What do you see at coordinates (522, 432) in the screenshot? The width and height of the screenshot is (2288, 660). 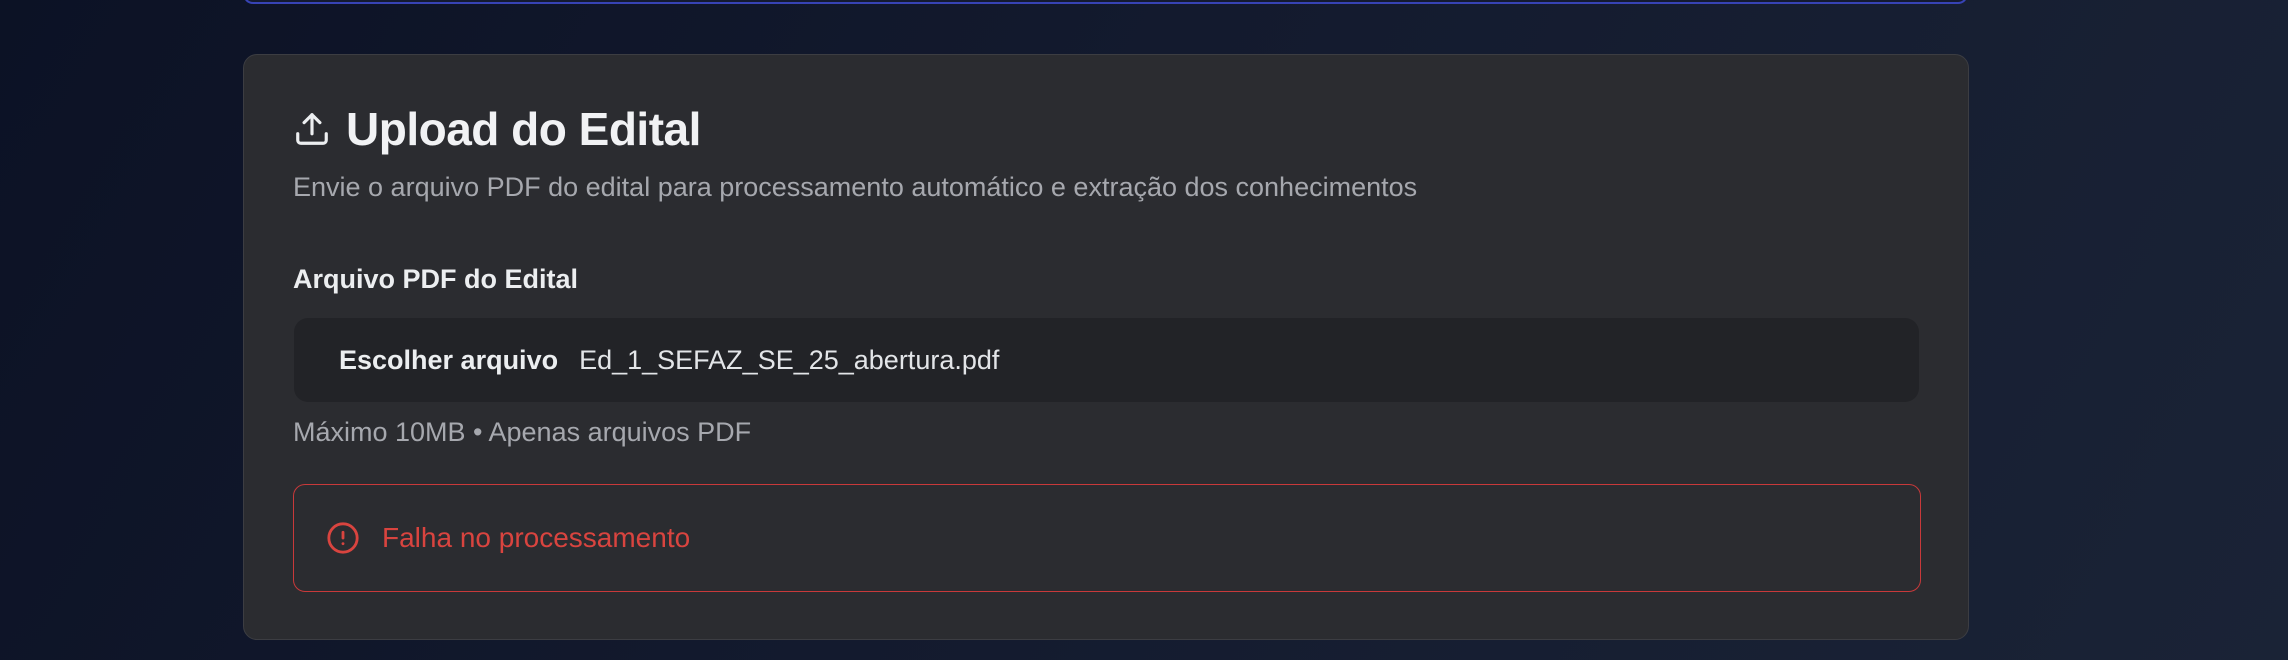 I see `file-helper-text: Máximo 10MB • Apenas arquivos PDF` at bounding box center [522, 432].